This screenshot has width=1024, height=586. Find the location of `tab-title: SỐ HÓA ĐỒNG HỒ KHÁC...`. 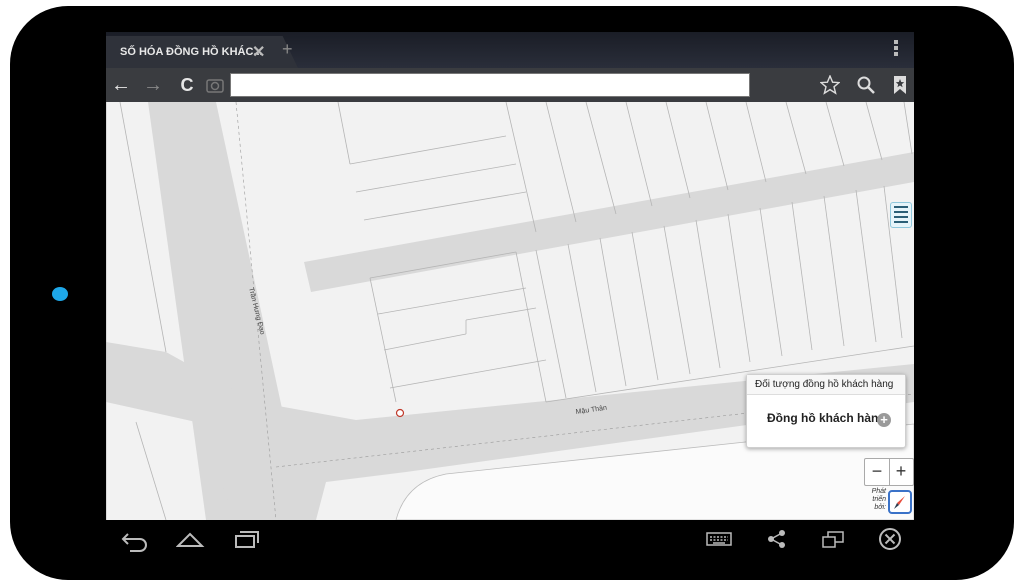

tab-title: SỐ HÓA ĐỒNG HỒ KHÁC... is located at coordinates (191, 52).